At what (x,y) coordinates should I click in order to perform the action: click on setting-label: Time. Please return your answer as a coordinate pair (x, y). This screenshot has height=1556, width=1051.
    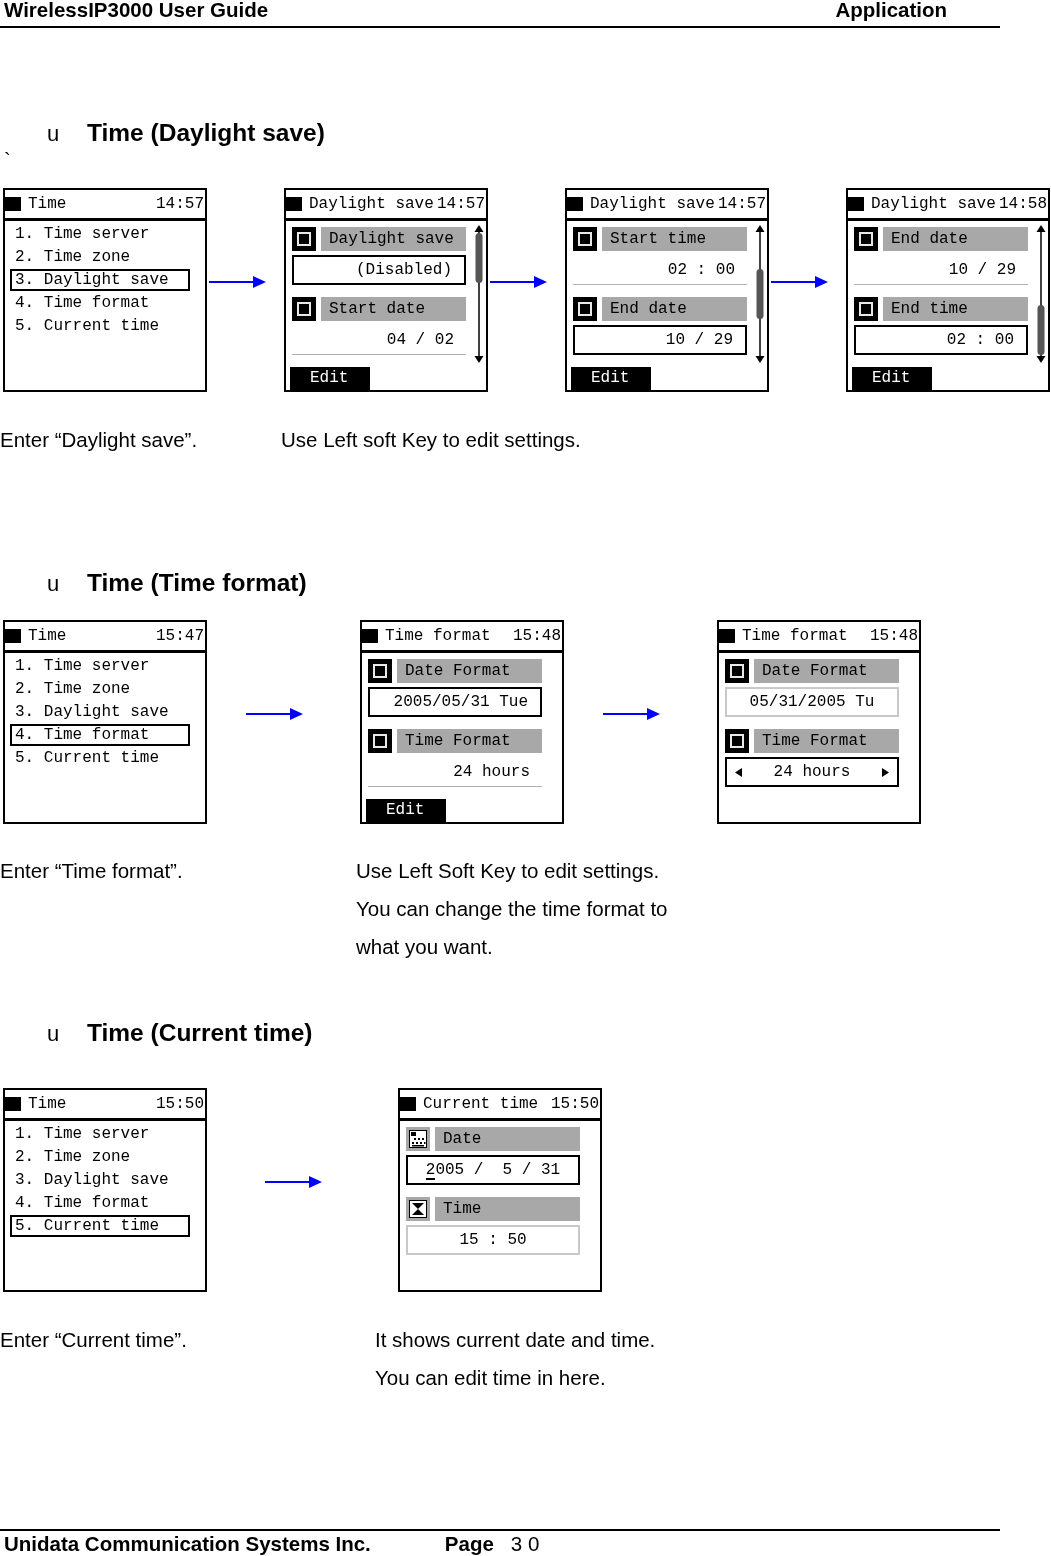
    Looking at the image, I should click on (507, 1209).